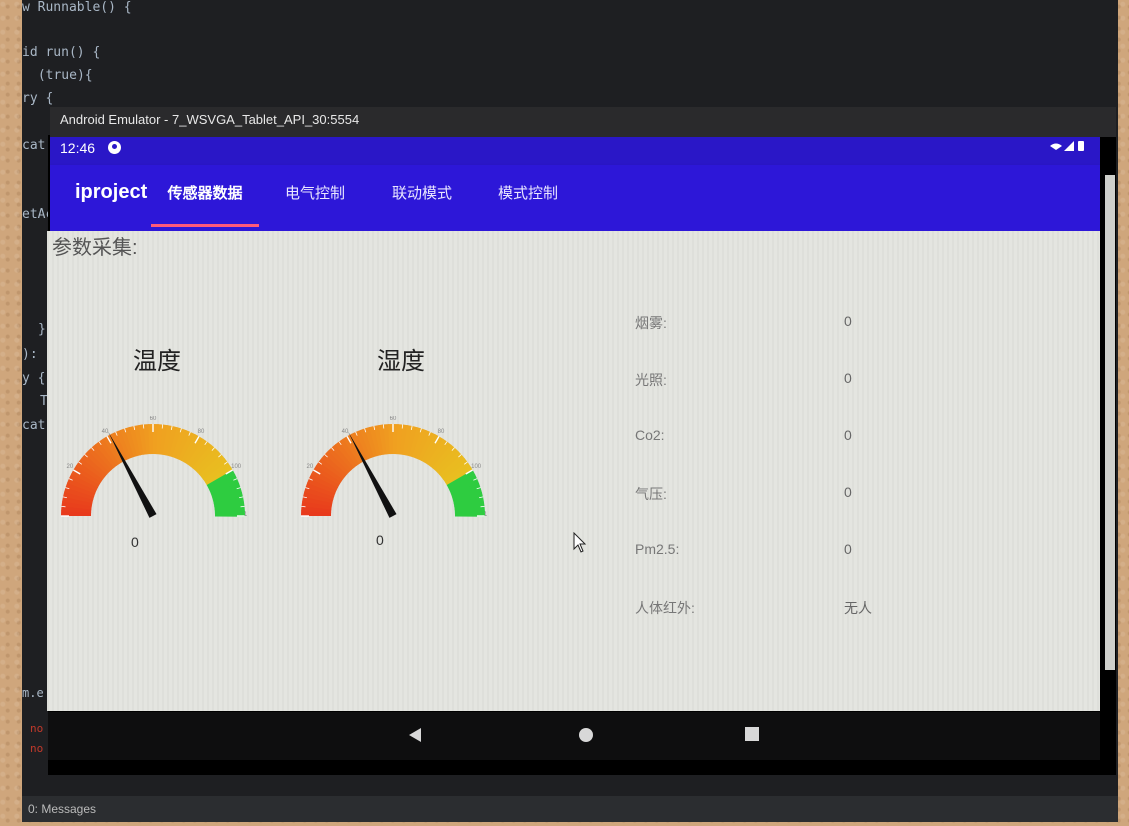  Describe the element at coordinates (415, 735) in the screenshot. I see `back-icon` at that location.